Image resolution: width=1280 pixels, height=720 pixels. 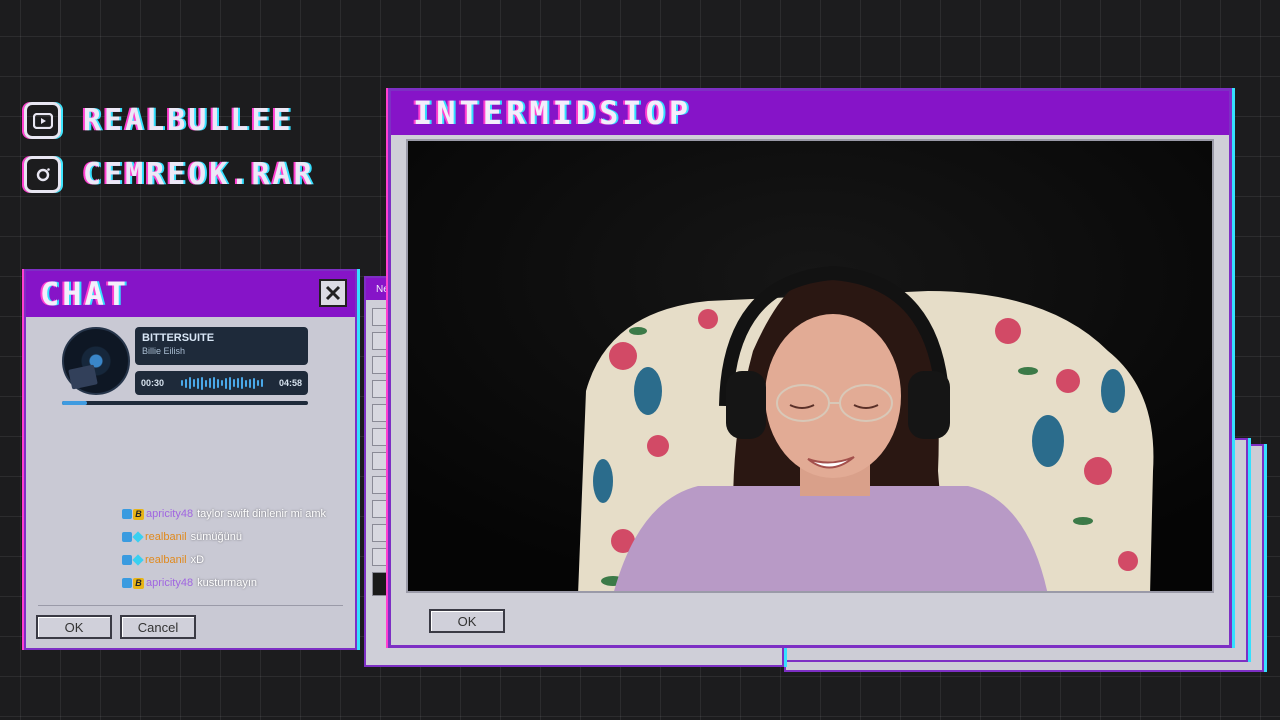 I want to click on main-title: INTERMIDSIOP, so click(x=553, y=113).